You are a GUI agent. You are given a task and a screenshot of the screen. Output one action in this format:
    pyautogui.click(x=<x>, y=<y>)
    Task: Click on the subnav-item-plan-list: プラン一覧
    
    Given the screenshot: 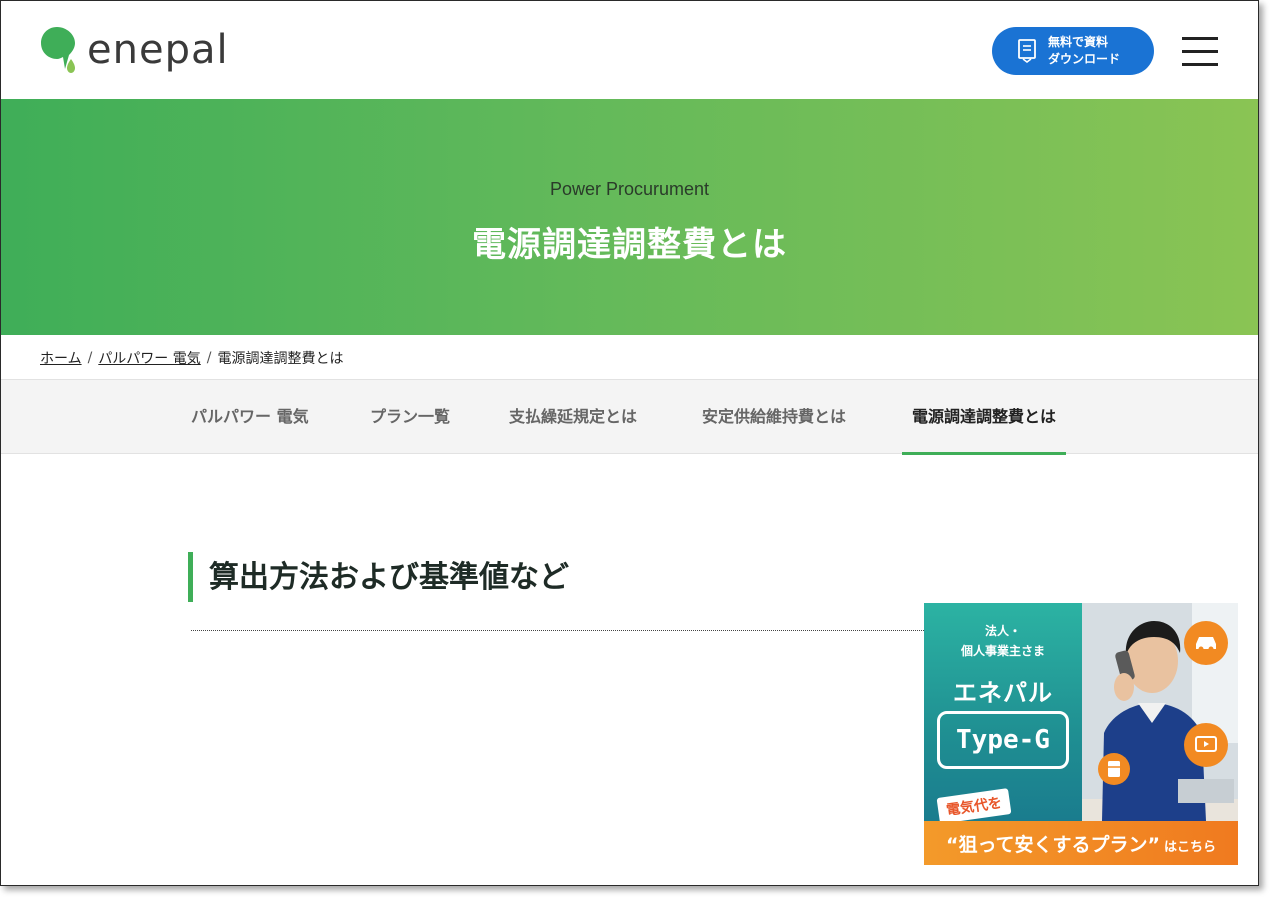 What is the action you would take?
    pyautogui.click(x=410, y=417)
    